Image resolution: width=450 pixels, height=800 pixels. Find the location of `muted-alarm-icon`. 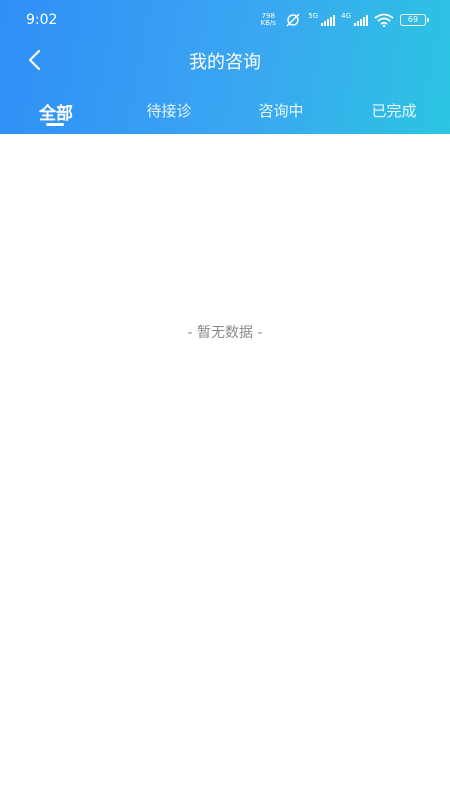

muted-alarm-icon is located at coordinates (293, 20).